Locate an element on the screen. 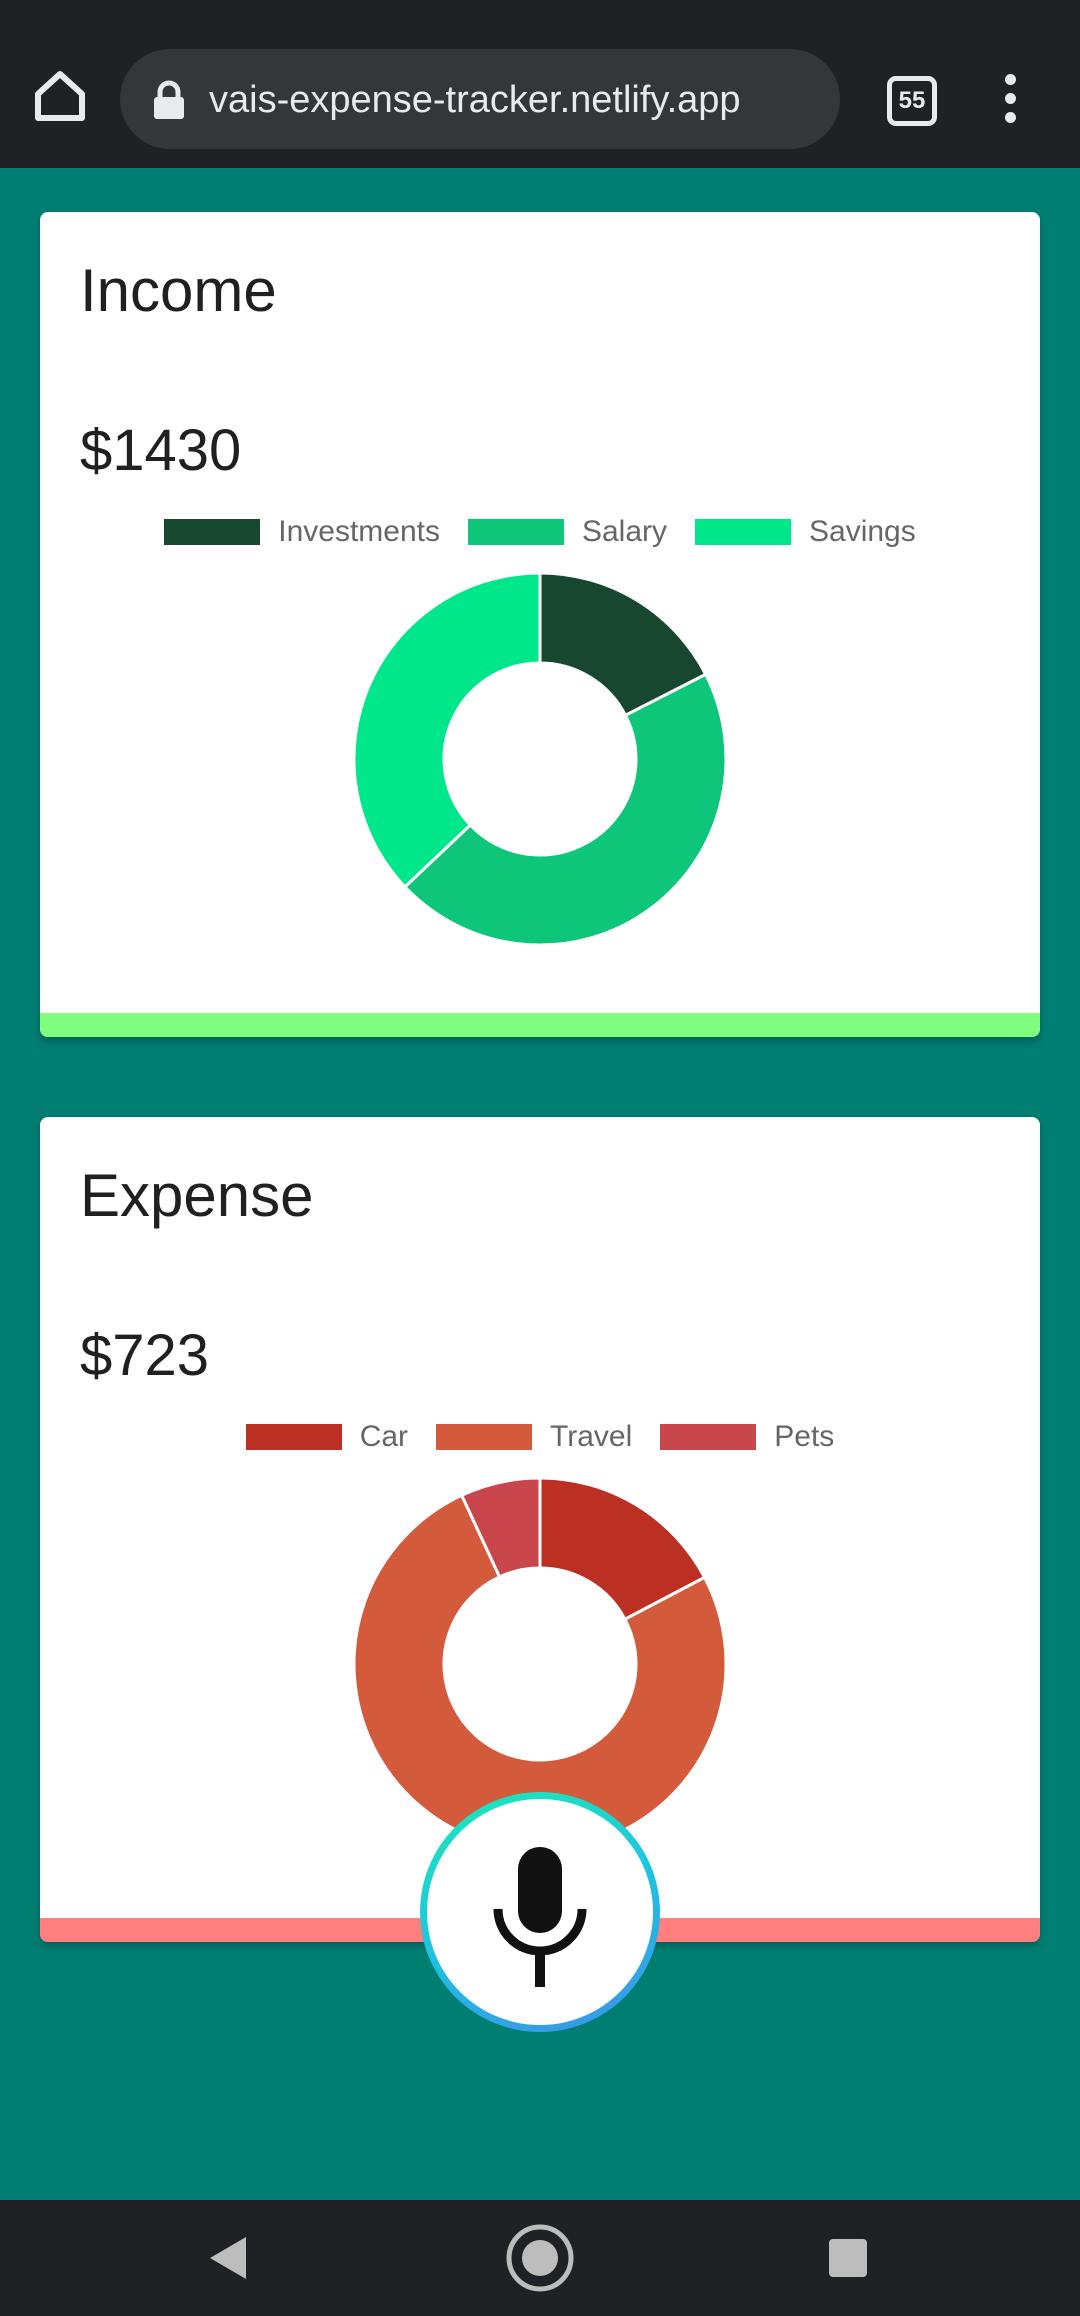 The height and width of the screenshot is (2316, 1080). expense-legend-label: Car is located at coordinates (384, 1436).